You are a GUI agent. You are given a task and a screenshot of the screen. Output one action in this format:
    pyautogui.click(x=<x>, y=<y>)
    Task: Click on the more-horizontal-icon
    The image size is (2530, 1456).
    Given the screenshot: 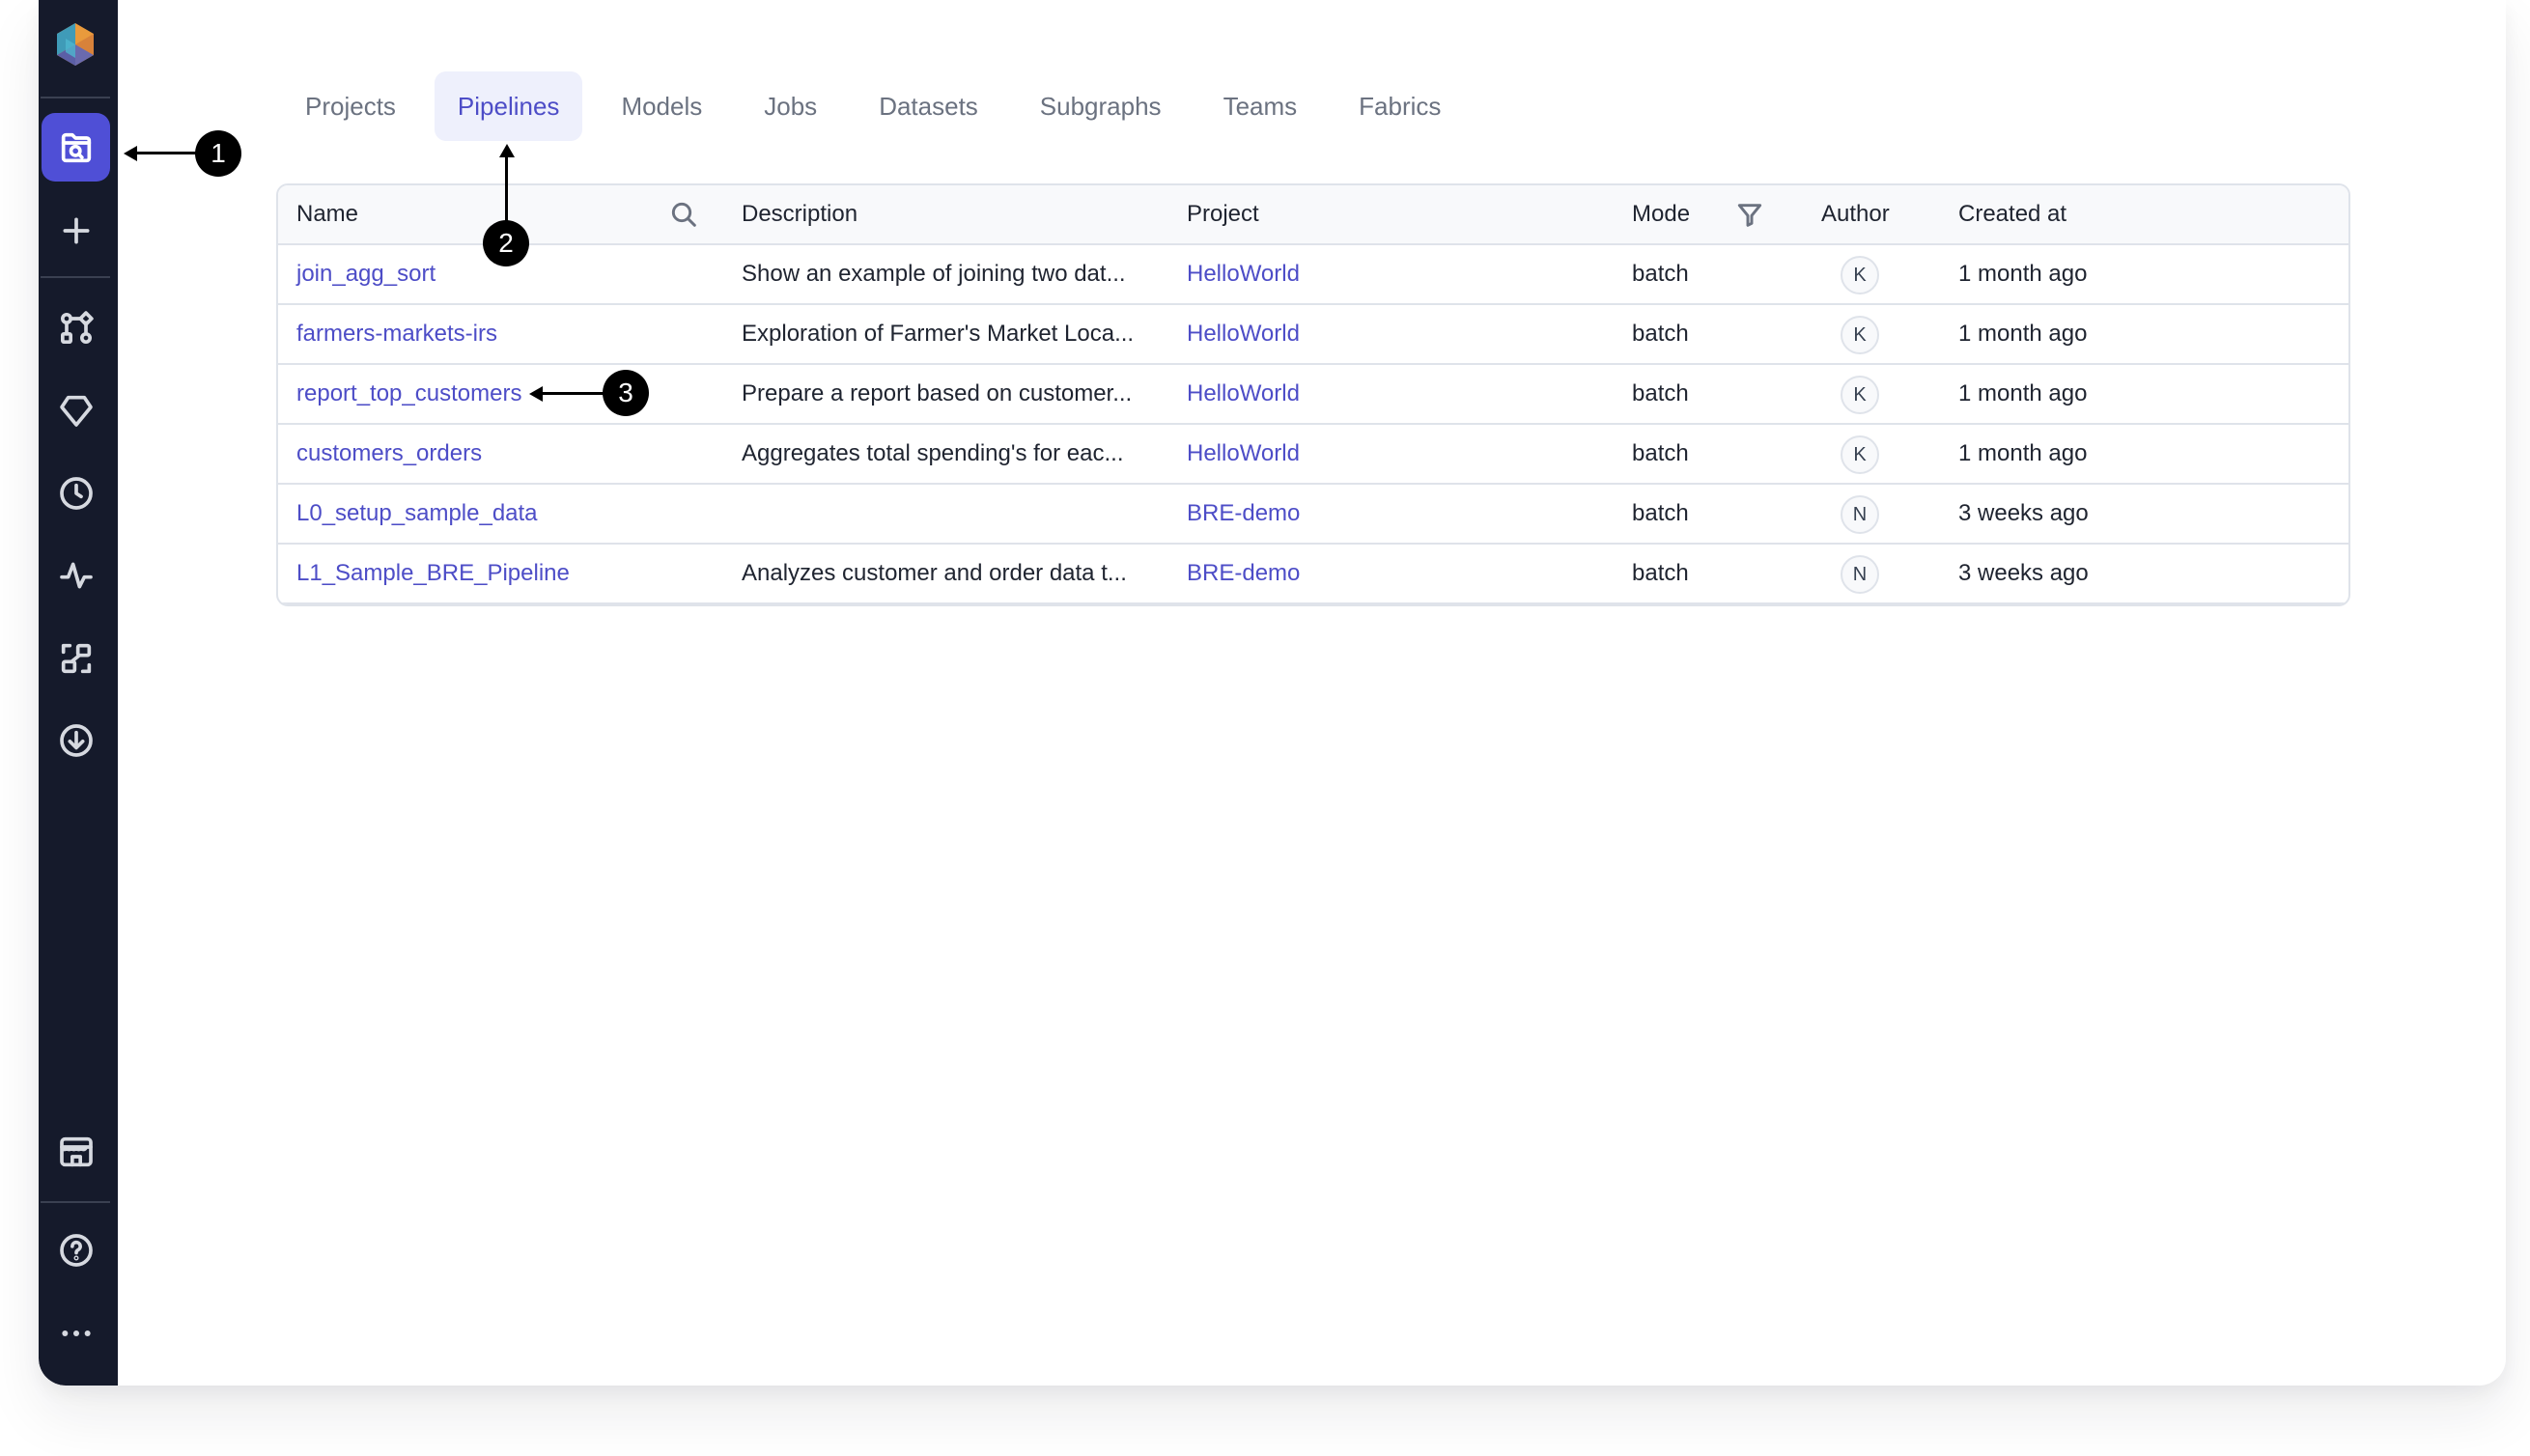 What is the action you would take?
    pyautogui.click(x=76, y=1333)
    